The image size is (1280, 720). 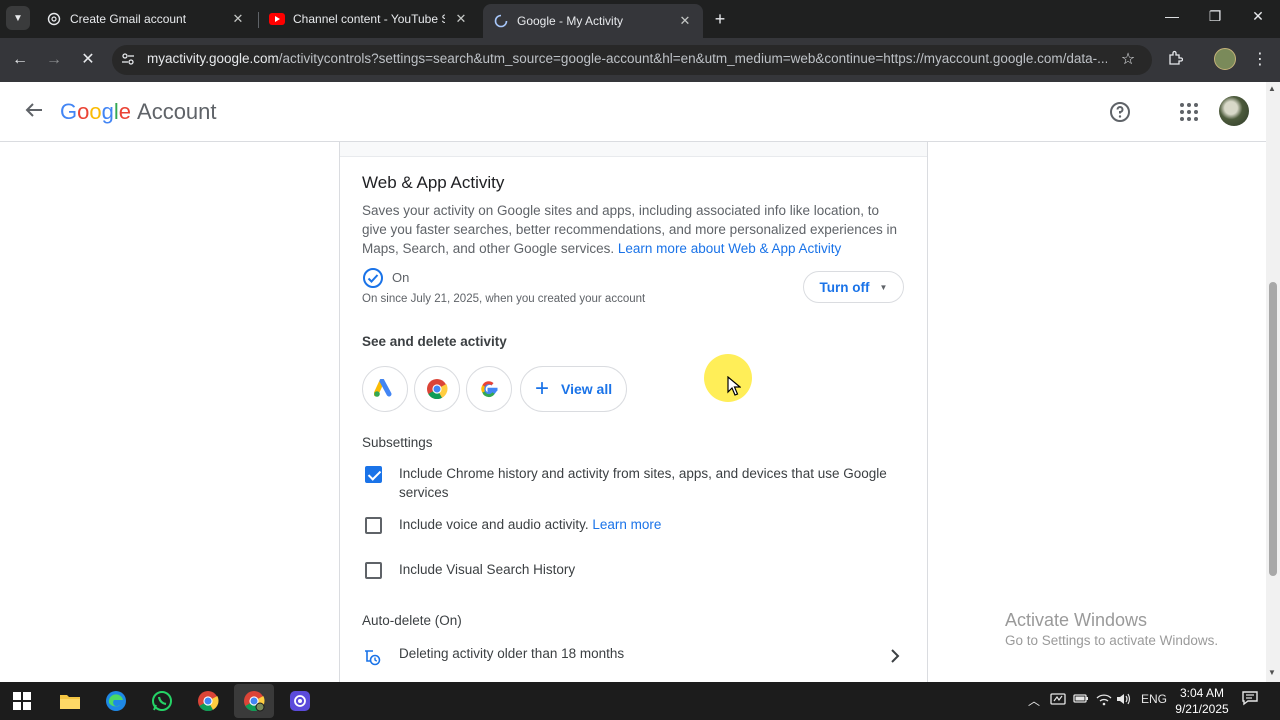 What do you see at coordinates (1120, 112) in the screenshot?
I see `help-icon` at bounding box center [1120, 112].